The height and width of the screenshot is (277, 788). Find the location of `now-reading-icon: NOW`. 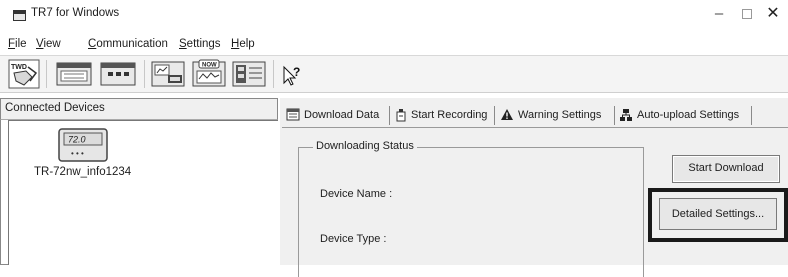

now-reading-icon: NOW is located at coordinates (209, 73).